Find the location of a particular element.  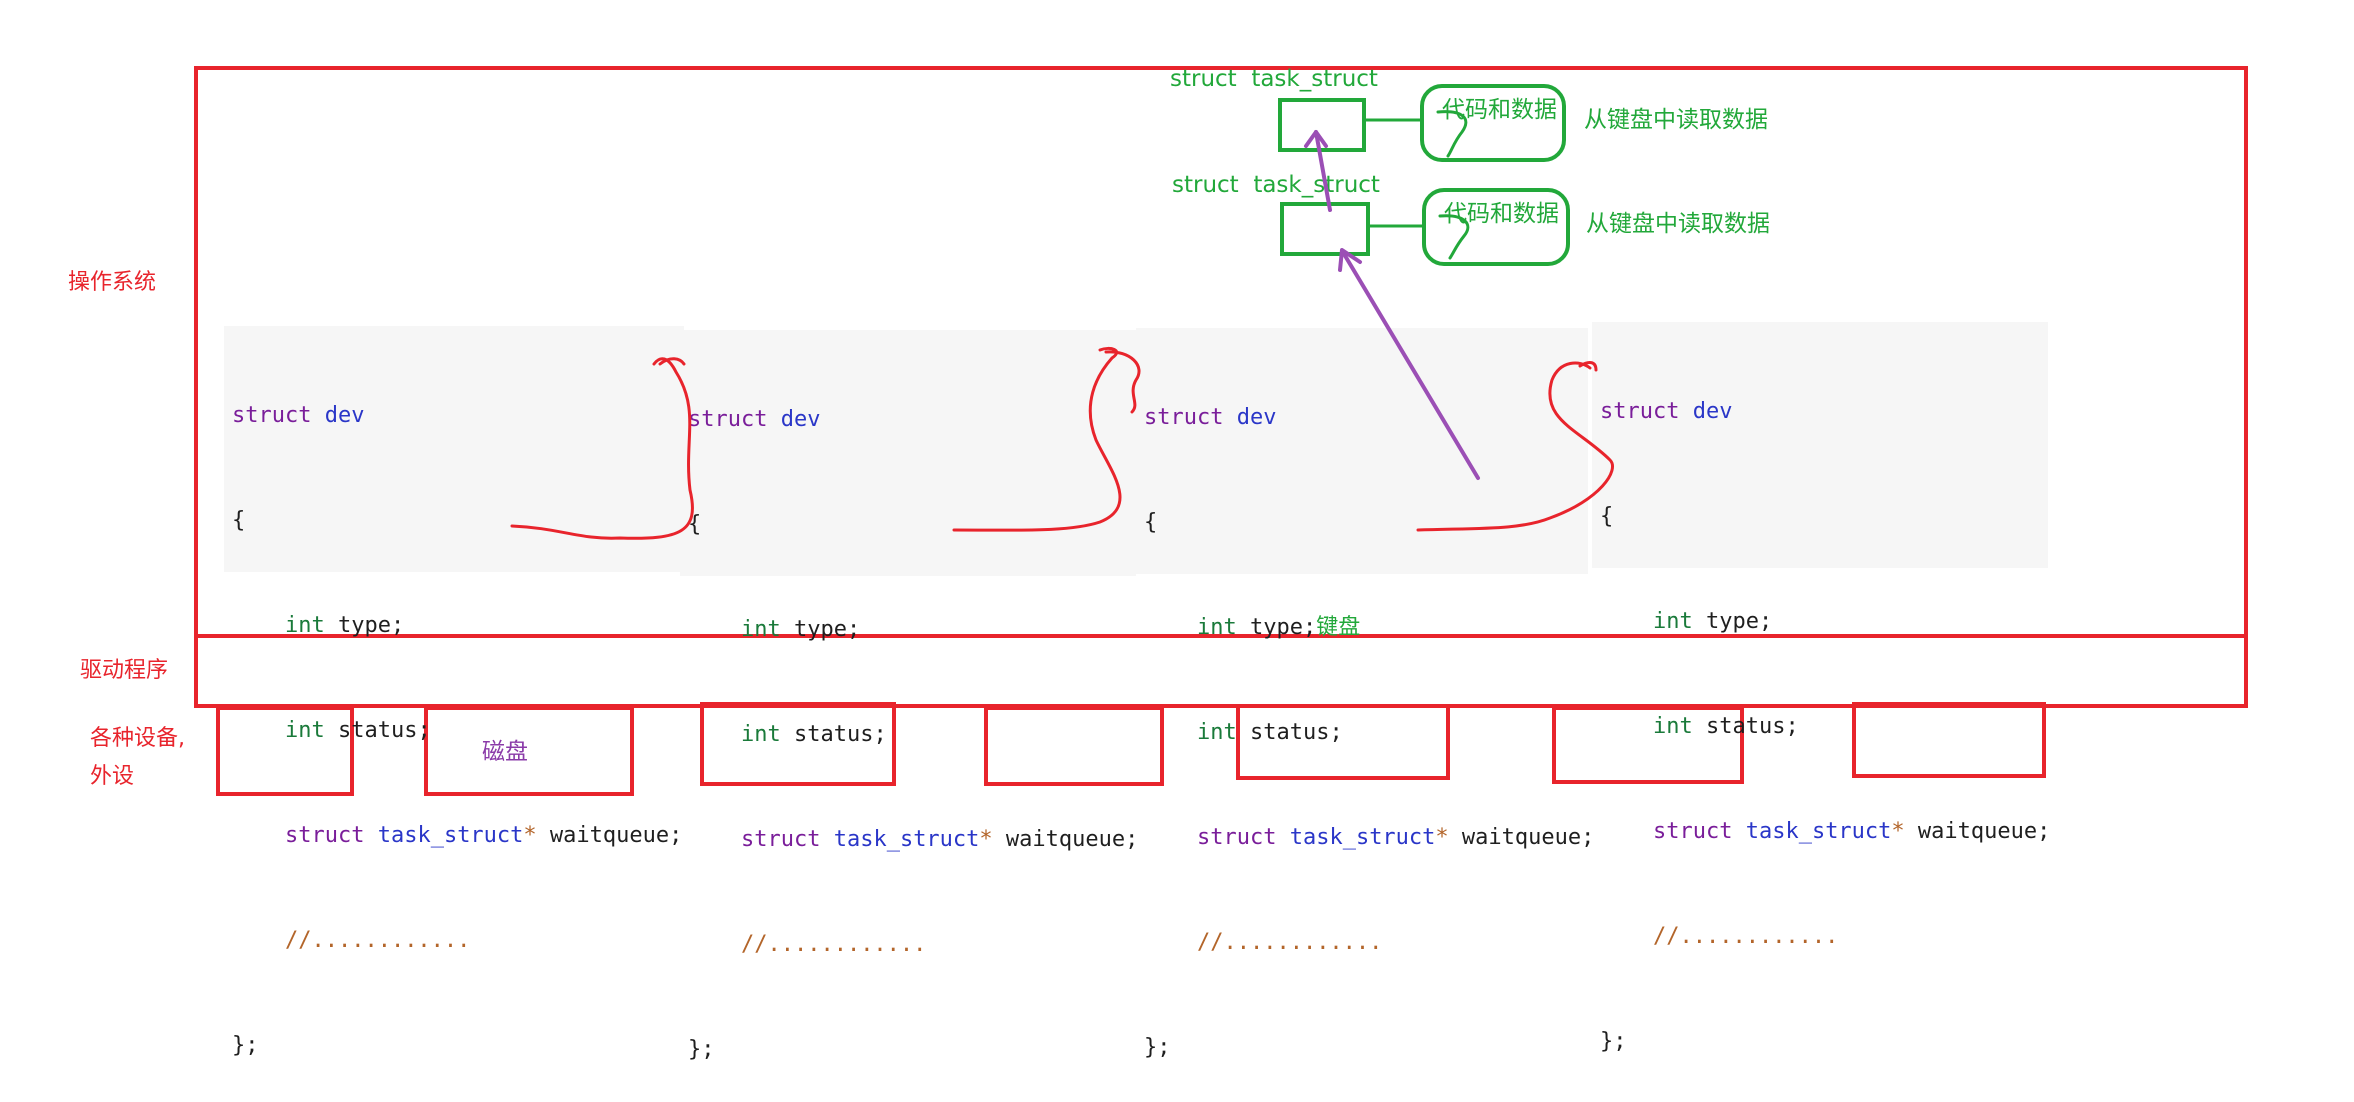

pointer-arrow-shaft is located at coordinates (1411, 366).